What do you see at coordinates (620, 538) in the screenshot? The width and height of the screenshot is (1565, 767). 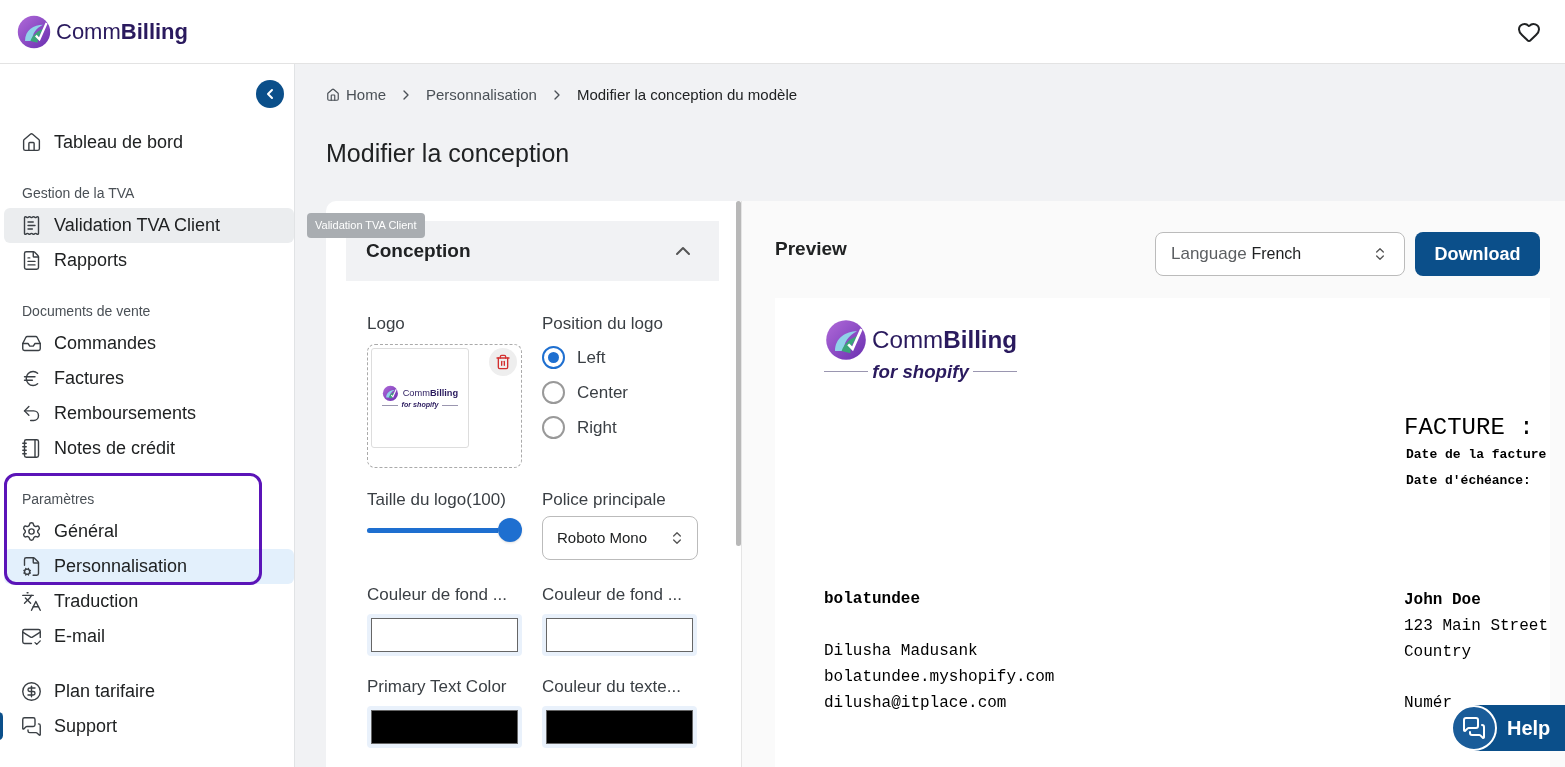 I see `font-select: Roboto Mono` at bounding box center [620, 538].